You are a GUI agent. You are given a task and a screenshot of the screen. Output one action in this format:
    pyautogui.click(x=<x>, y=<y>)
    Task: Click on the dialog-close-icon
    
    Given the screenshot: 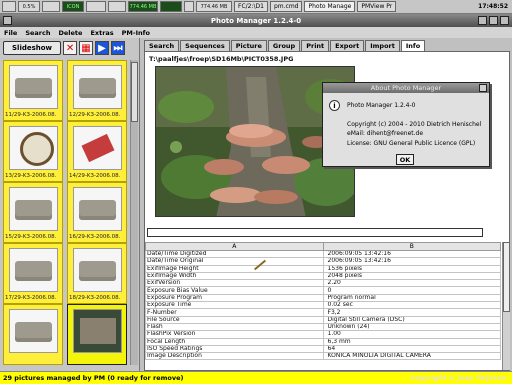 What is the action you would take?
    pyautogui.click(x=483, y=88)
    